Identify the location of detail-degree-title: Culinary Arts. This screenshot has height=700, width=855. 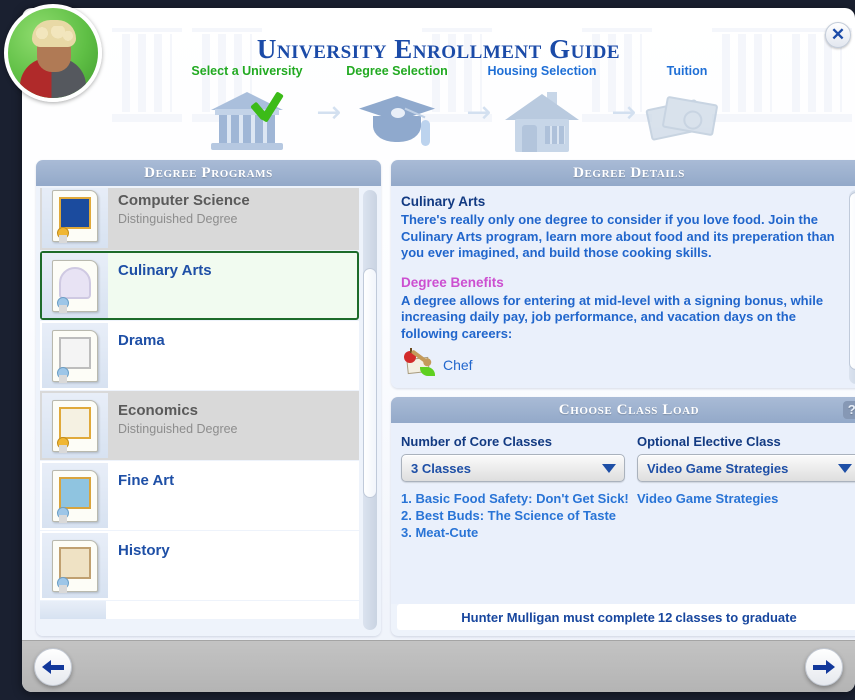
(443, 201).